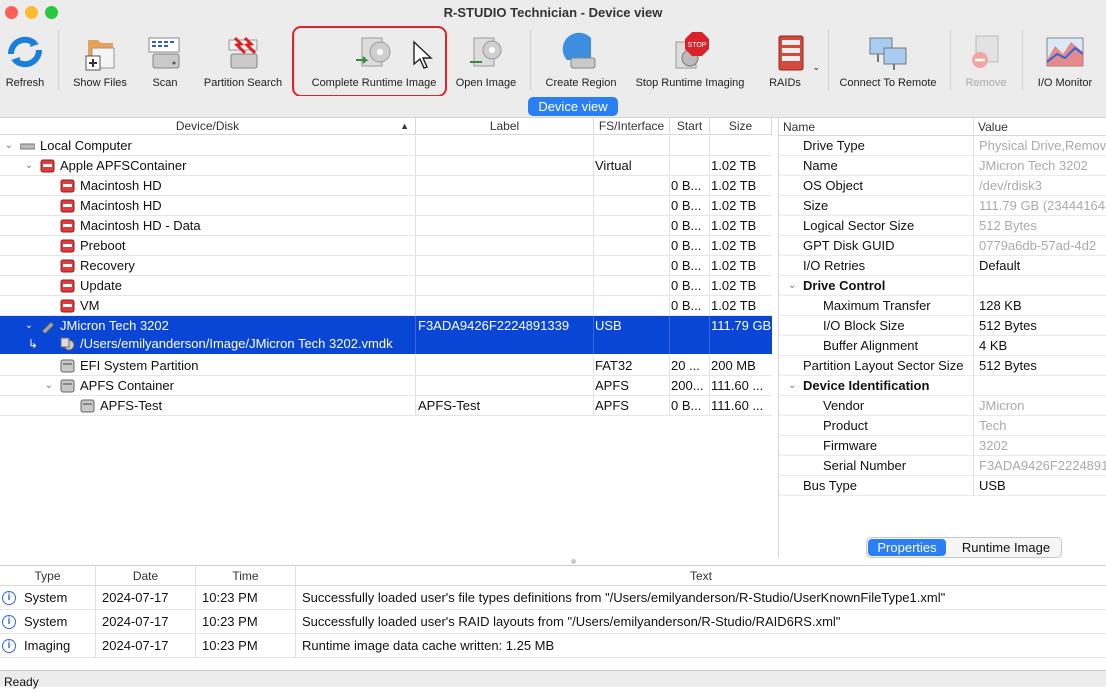 The height and width of the screenshot is (693, 1106). What do you see at coordinates (67, 366) in the screenshot?
I see `part-gray-icon` at bounding box center [67, 366].